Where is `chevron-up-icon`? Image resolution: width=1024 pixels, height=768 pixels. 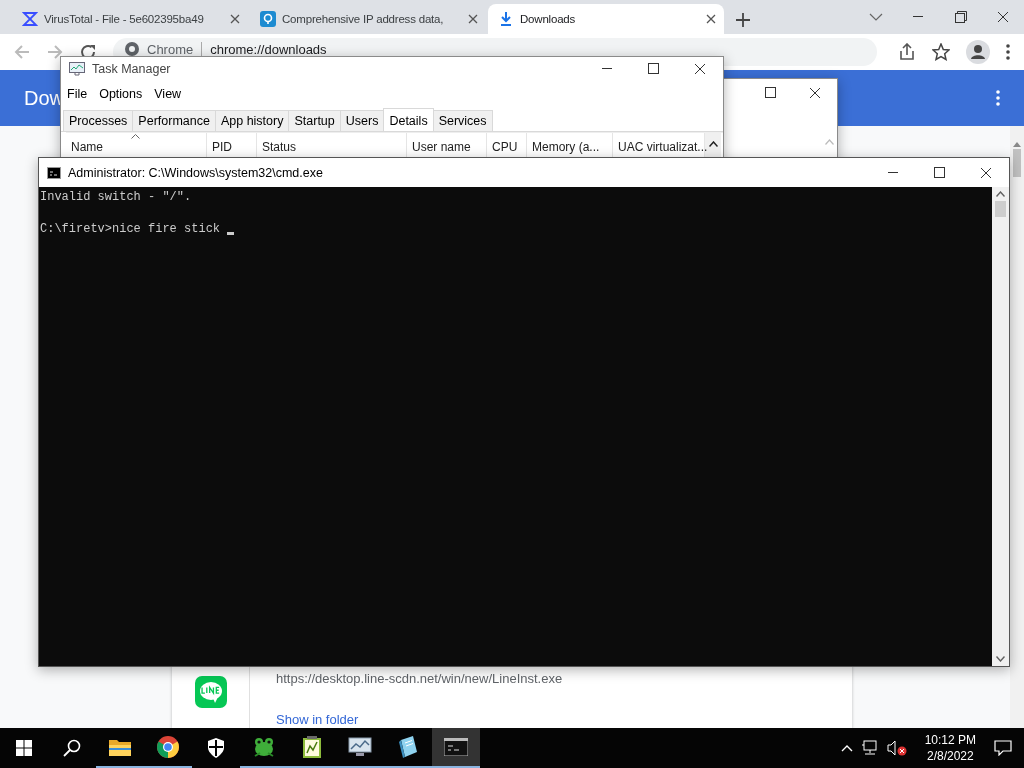 chevron-up-icon is located at coordinates (846, 748).